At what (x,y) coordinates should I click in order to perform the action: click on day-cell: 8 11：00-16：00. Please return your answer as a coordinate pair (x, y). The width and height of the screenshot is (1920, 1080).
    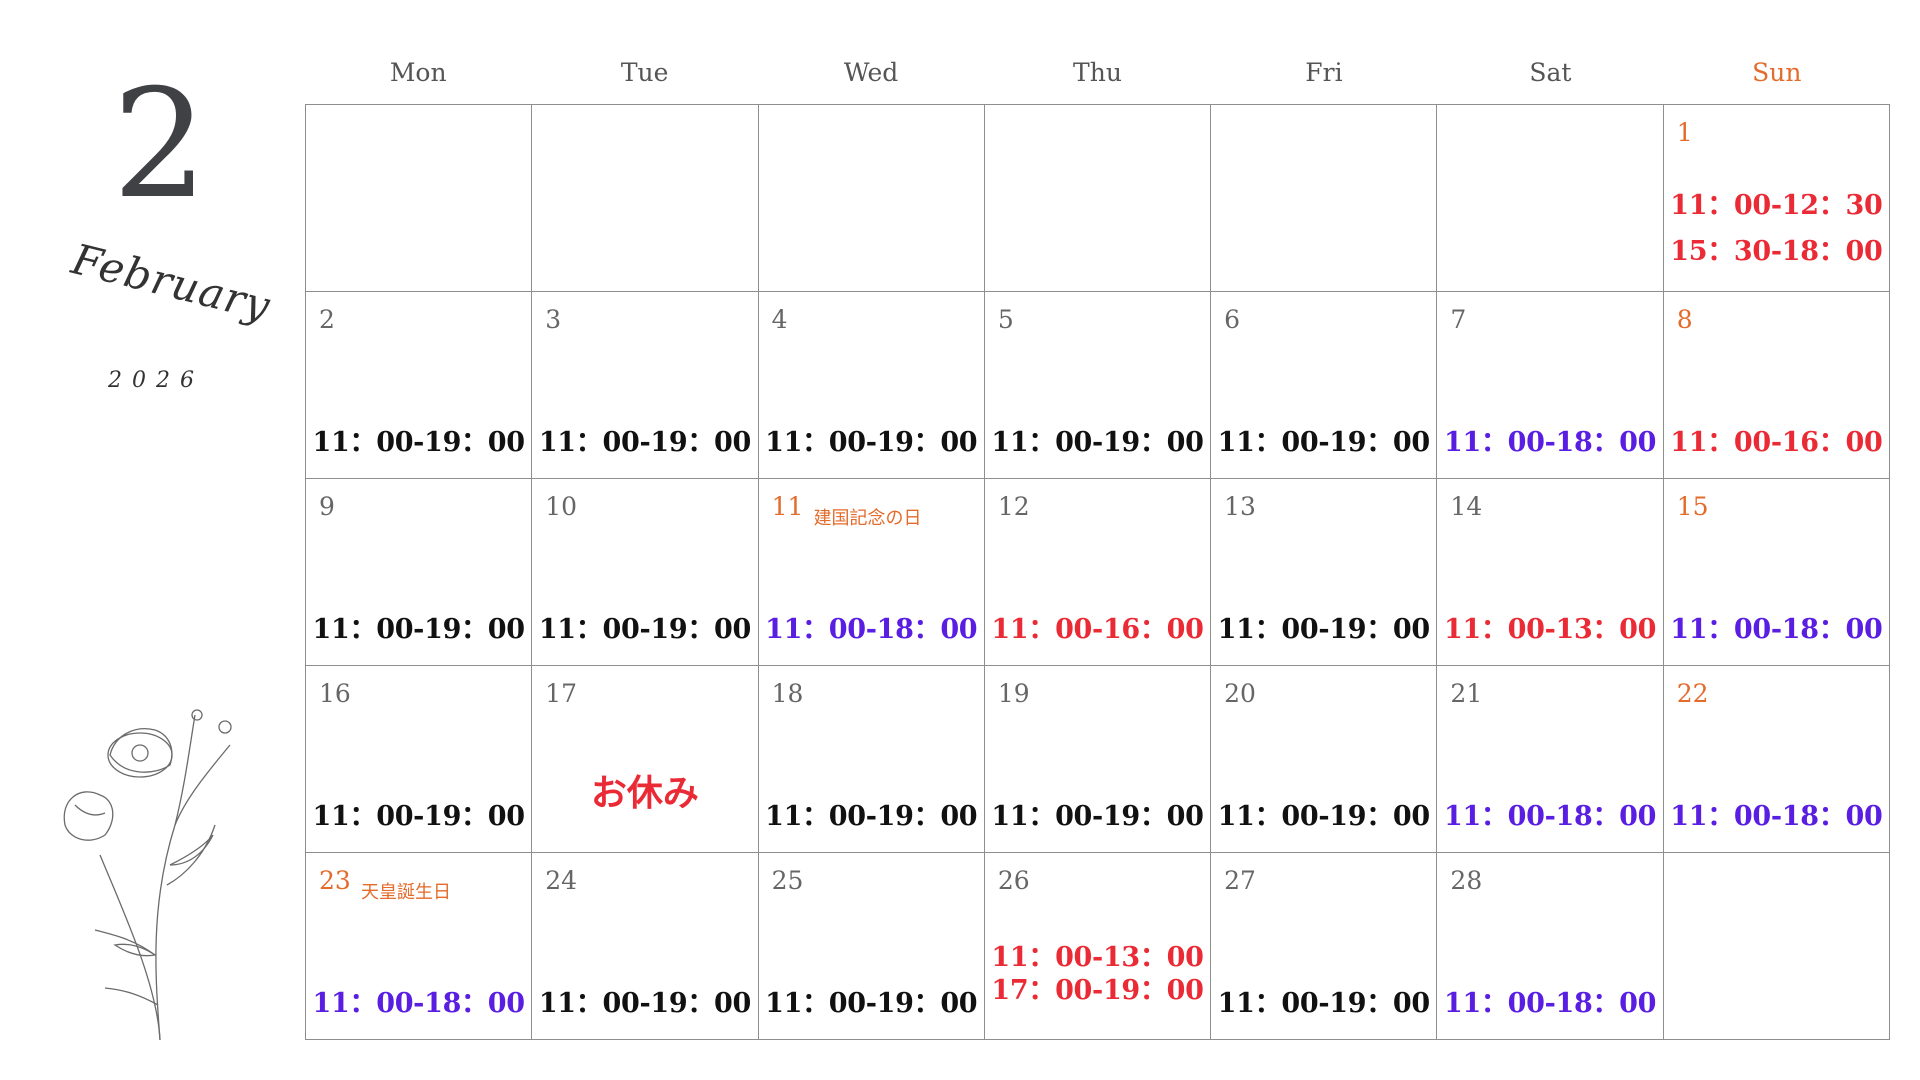
    Looking at the image, I should click on (1776, 385).